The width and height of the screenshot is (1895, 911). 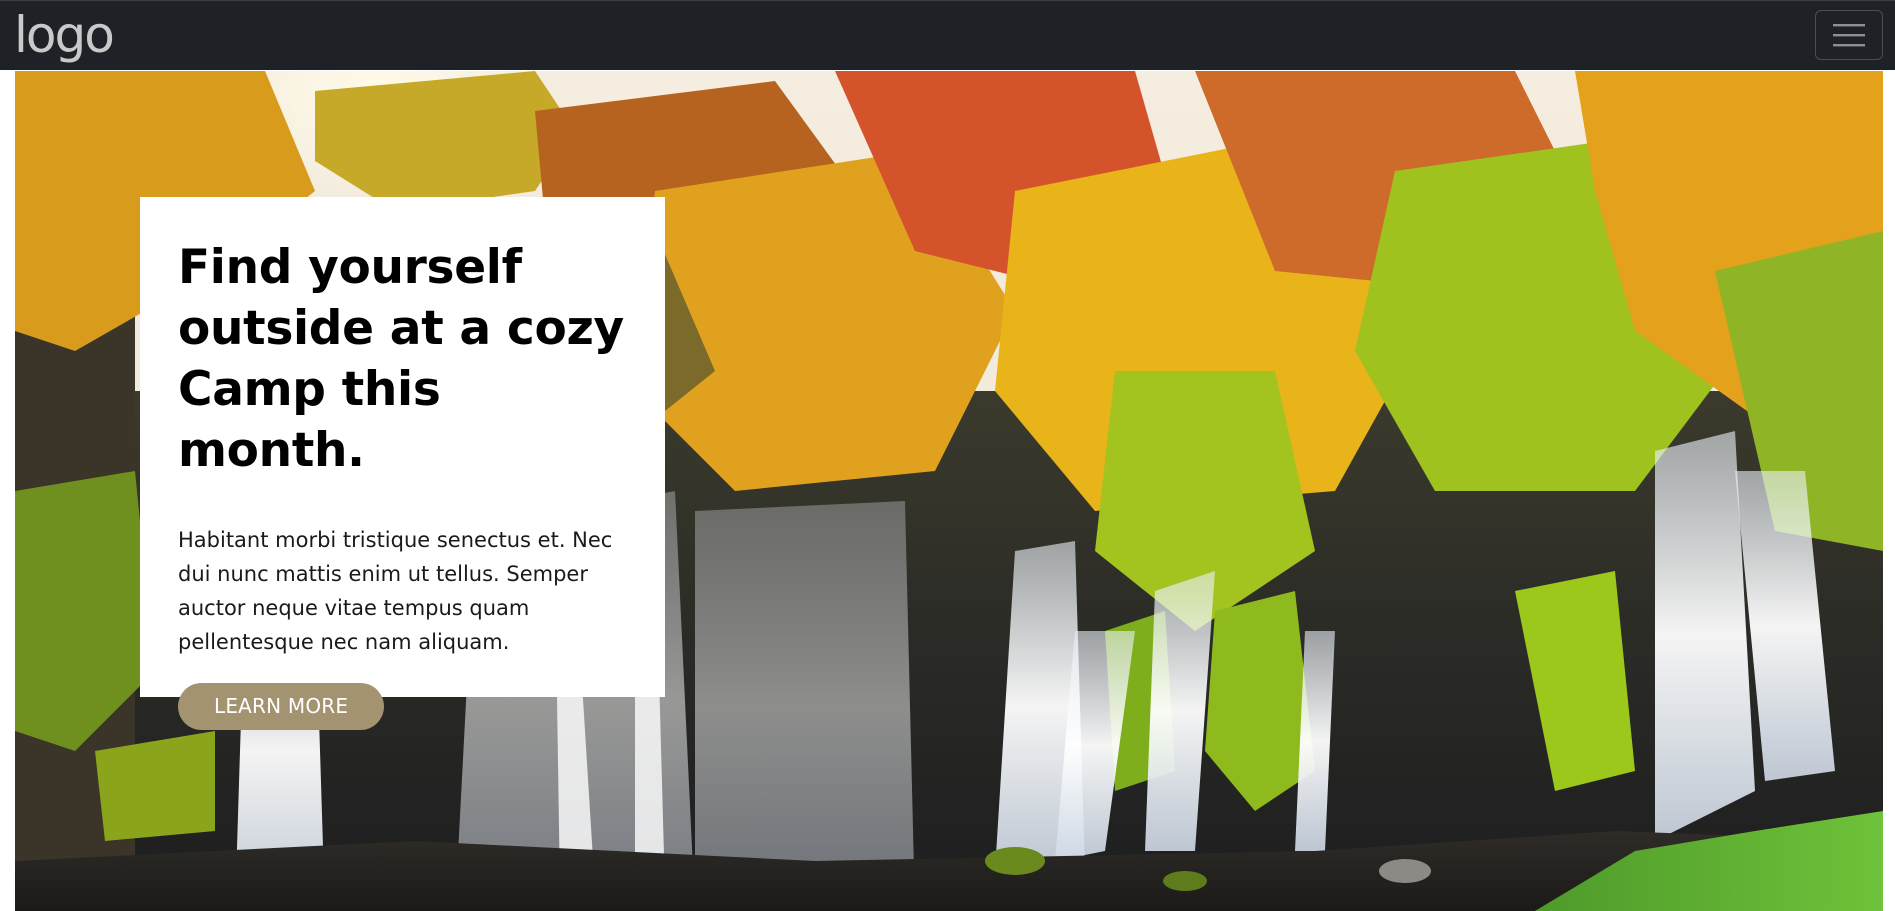 What do you see at coordinates (281, 706) in the screenshot?
I see `learn-more-button: LEARN MORE` at bounding box center [281, 706].